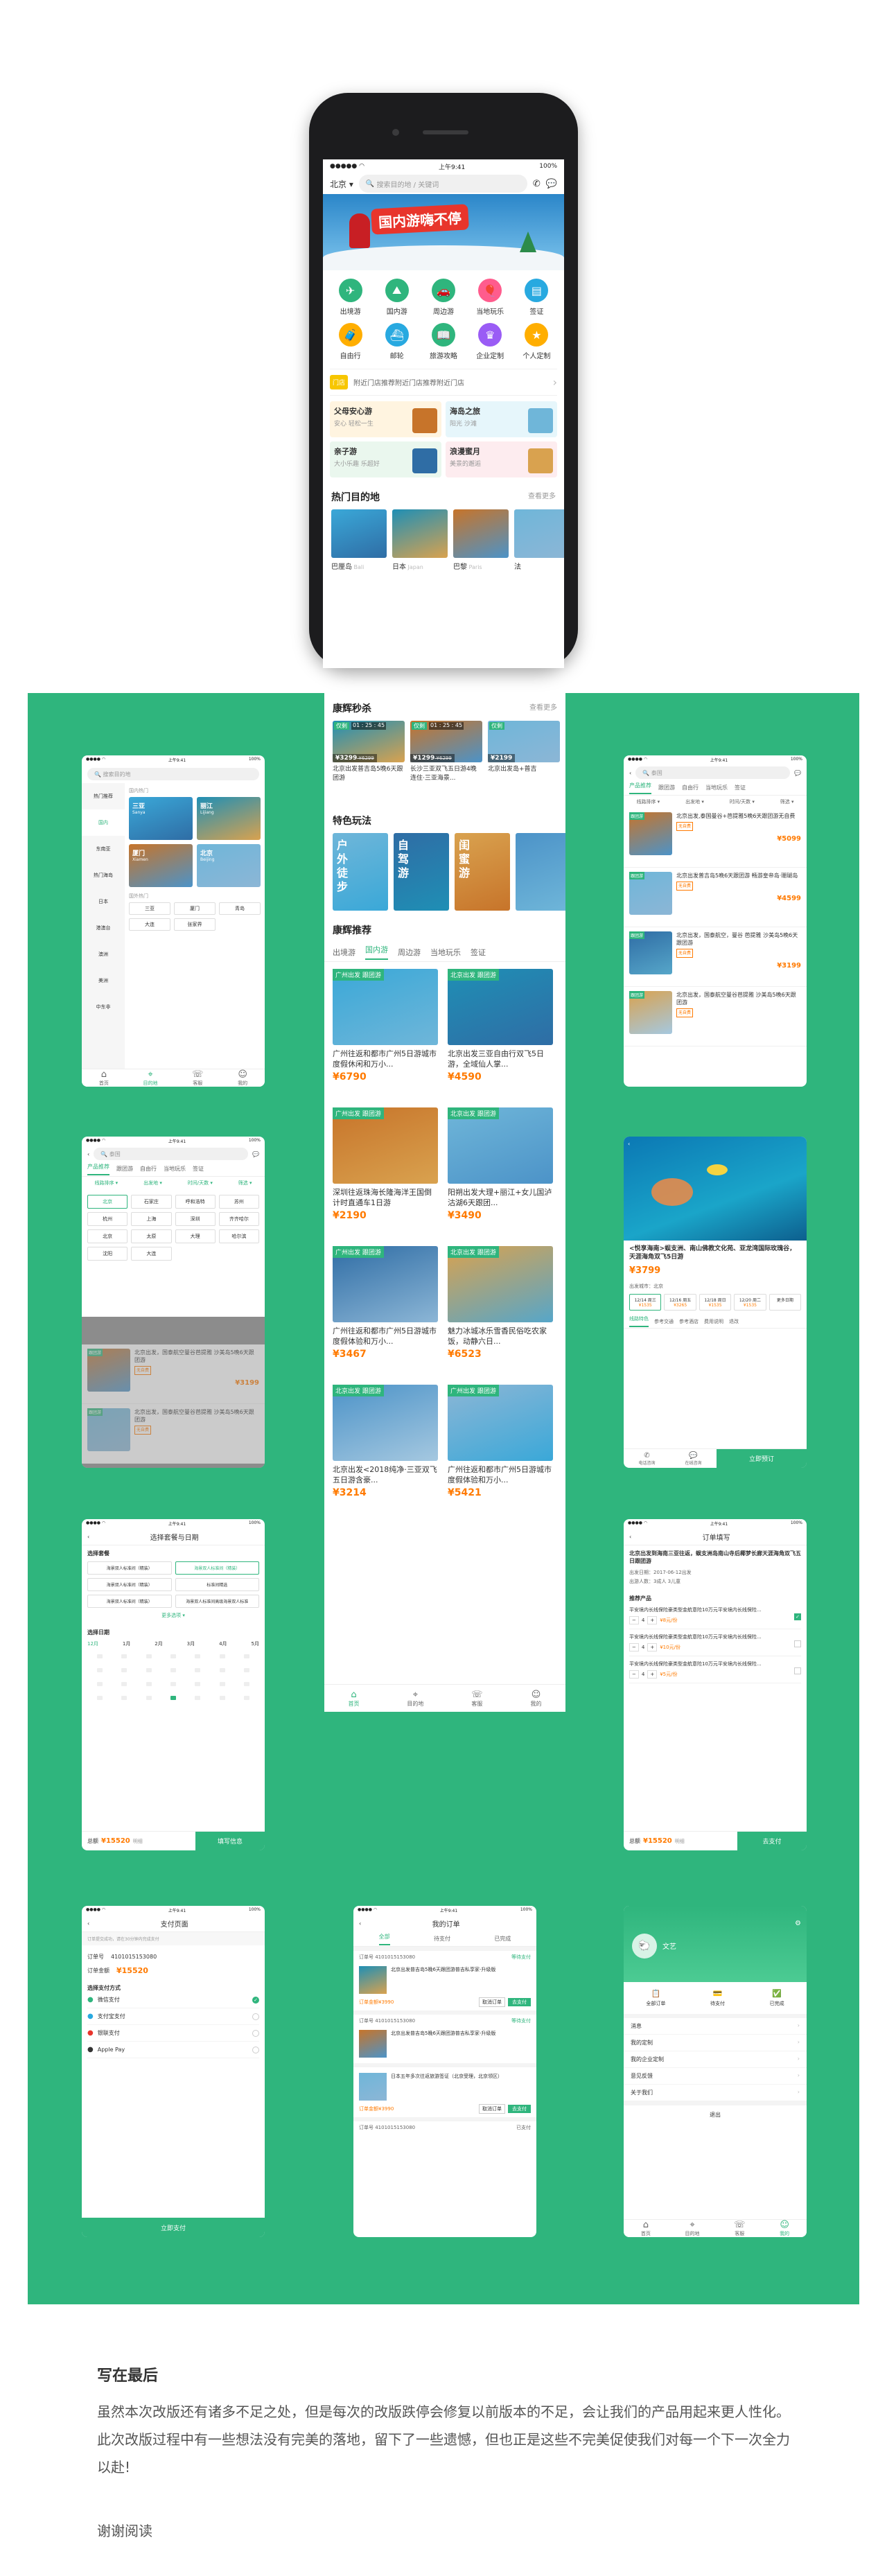 Image resolution: width=887 pixels, height=2576 pixels. I want to click on product-card: 广州出发 跟团游 广州往返和都市广州5日游城市度假体验和万小... ¥3467, so click(385, 1303).